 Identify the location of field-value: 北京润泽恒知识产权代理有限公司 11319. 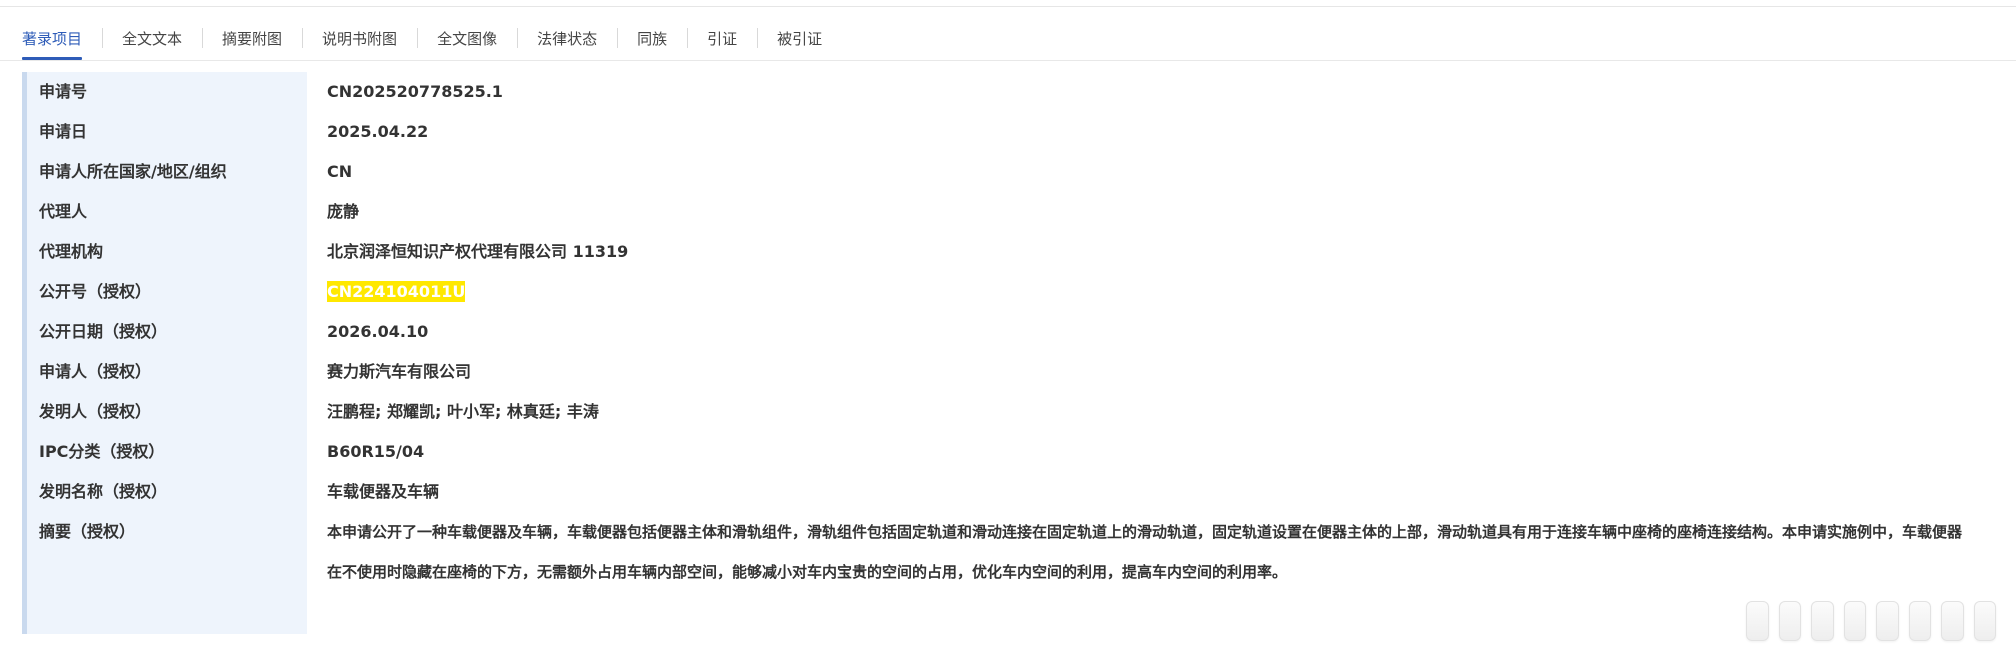
(478, 251).